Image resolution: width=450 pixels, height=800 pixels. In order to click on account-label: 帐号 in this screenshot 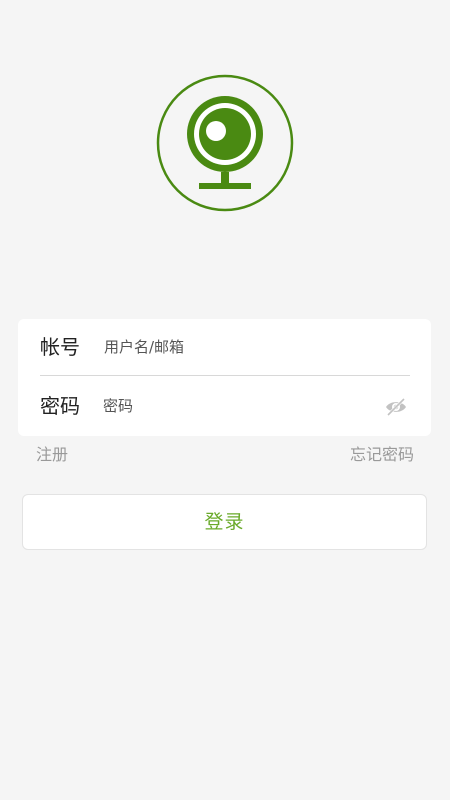, I will do `click(60, 347)`.